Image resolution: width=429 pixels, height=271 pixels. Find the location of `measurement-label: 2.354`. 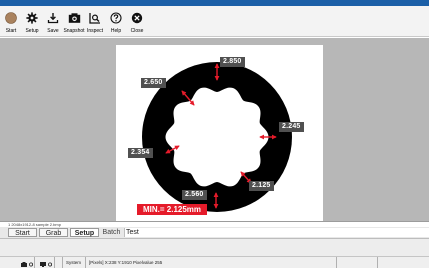

measurement-label: 2.354 is located at coordinates (140, 153).